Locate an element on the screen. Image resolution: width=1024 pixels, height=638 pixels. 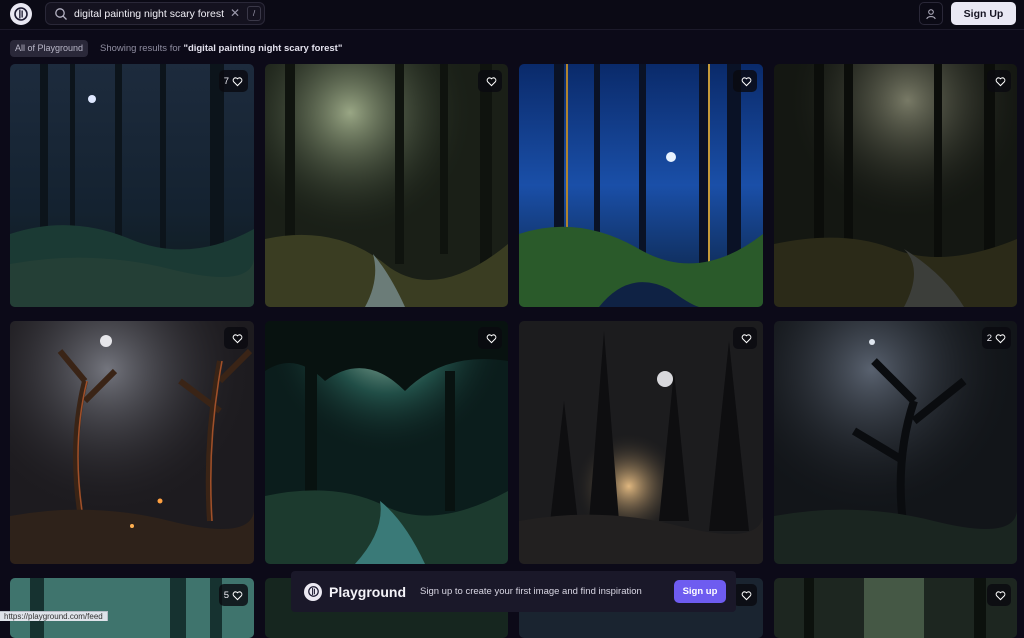
status-bar-url: https://playground.com/feed is located at coordinates (54, 616).